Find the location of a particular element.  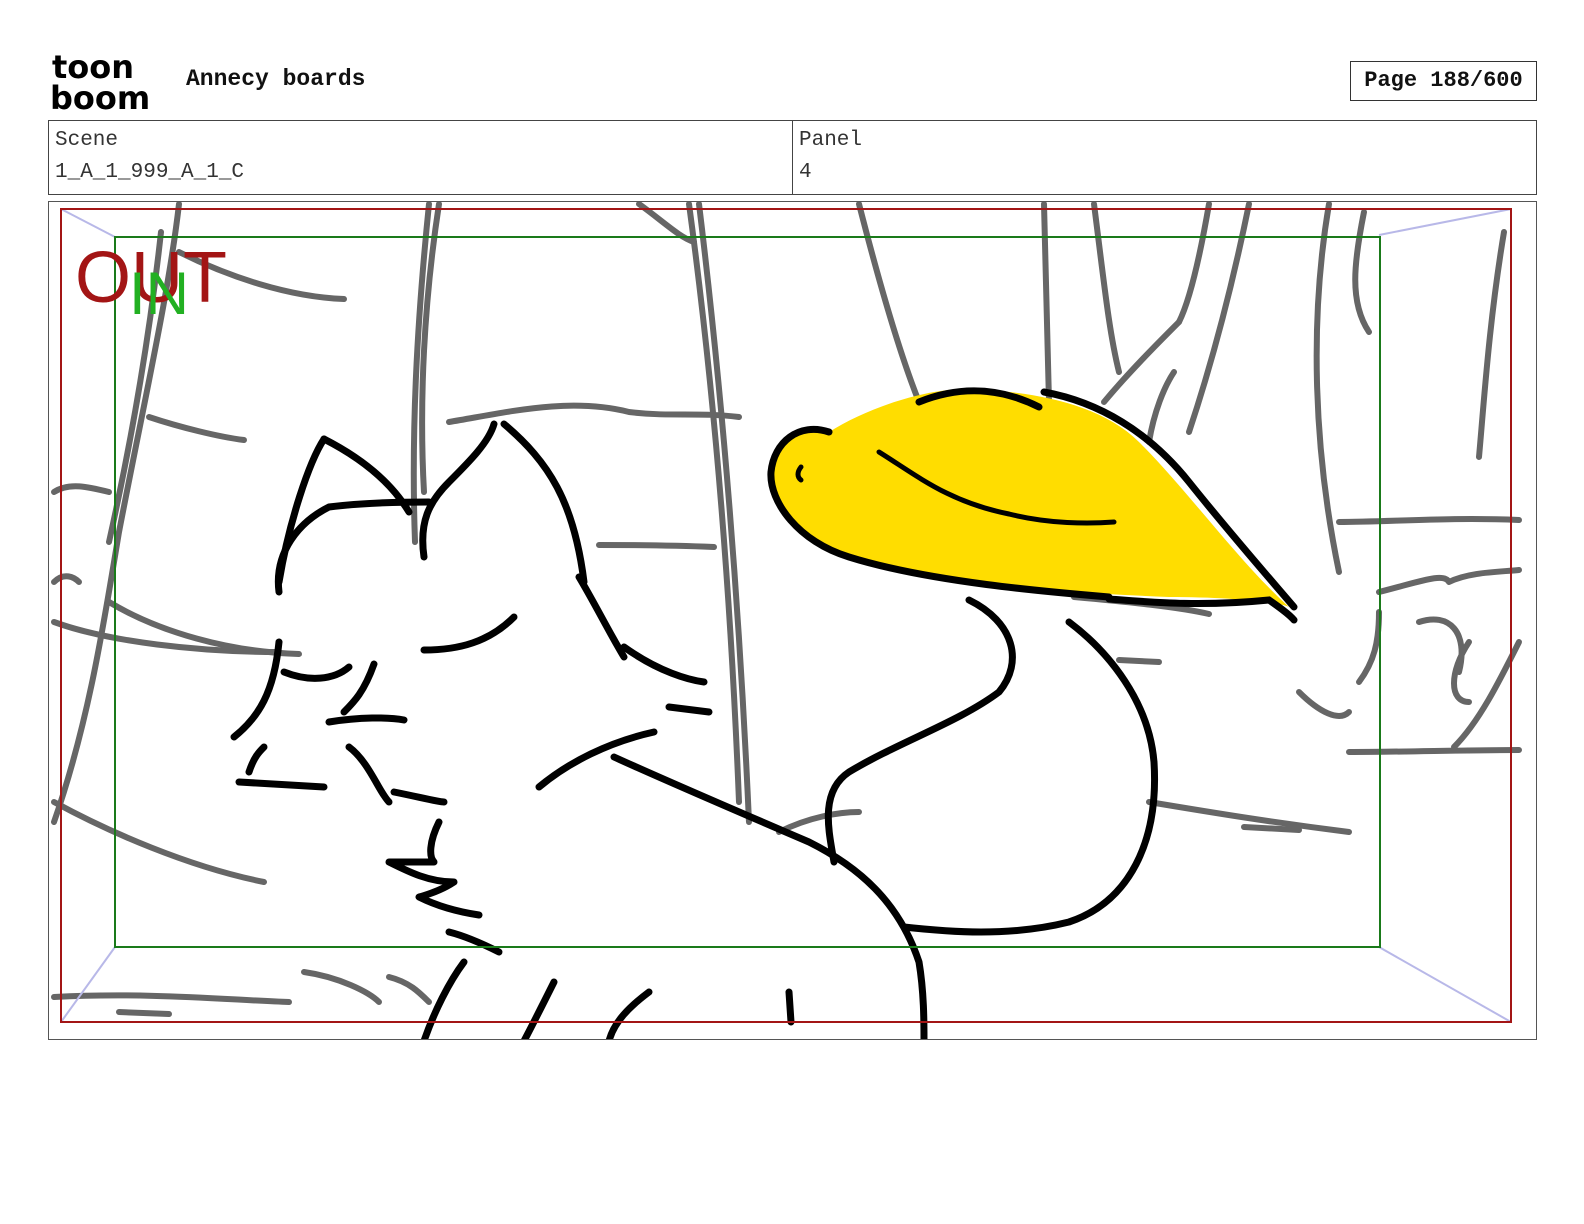

in-label: IN is located at coordinates (159, 293).